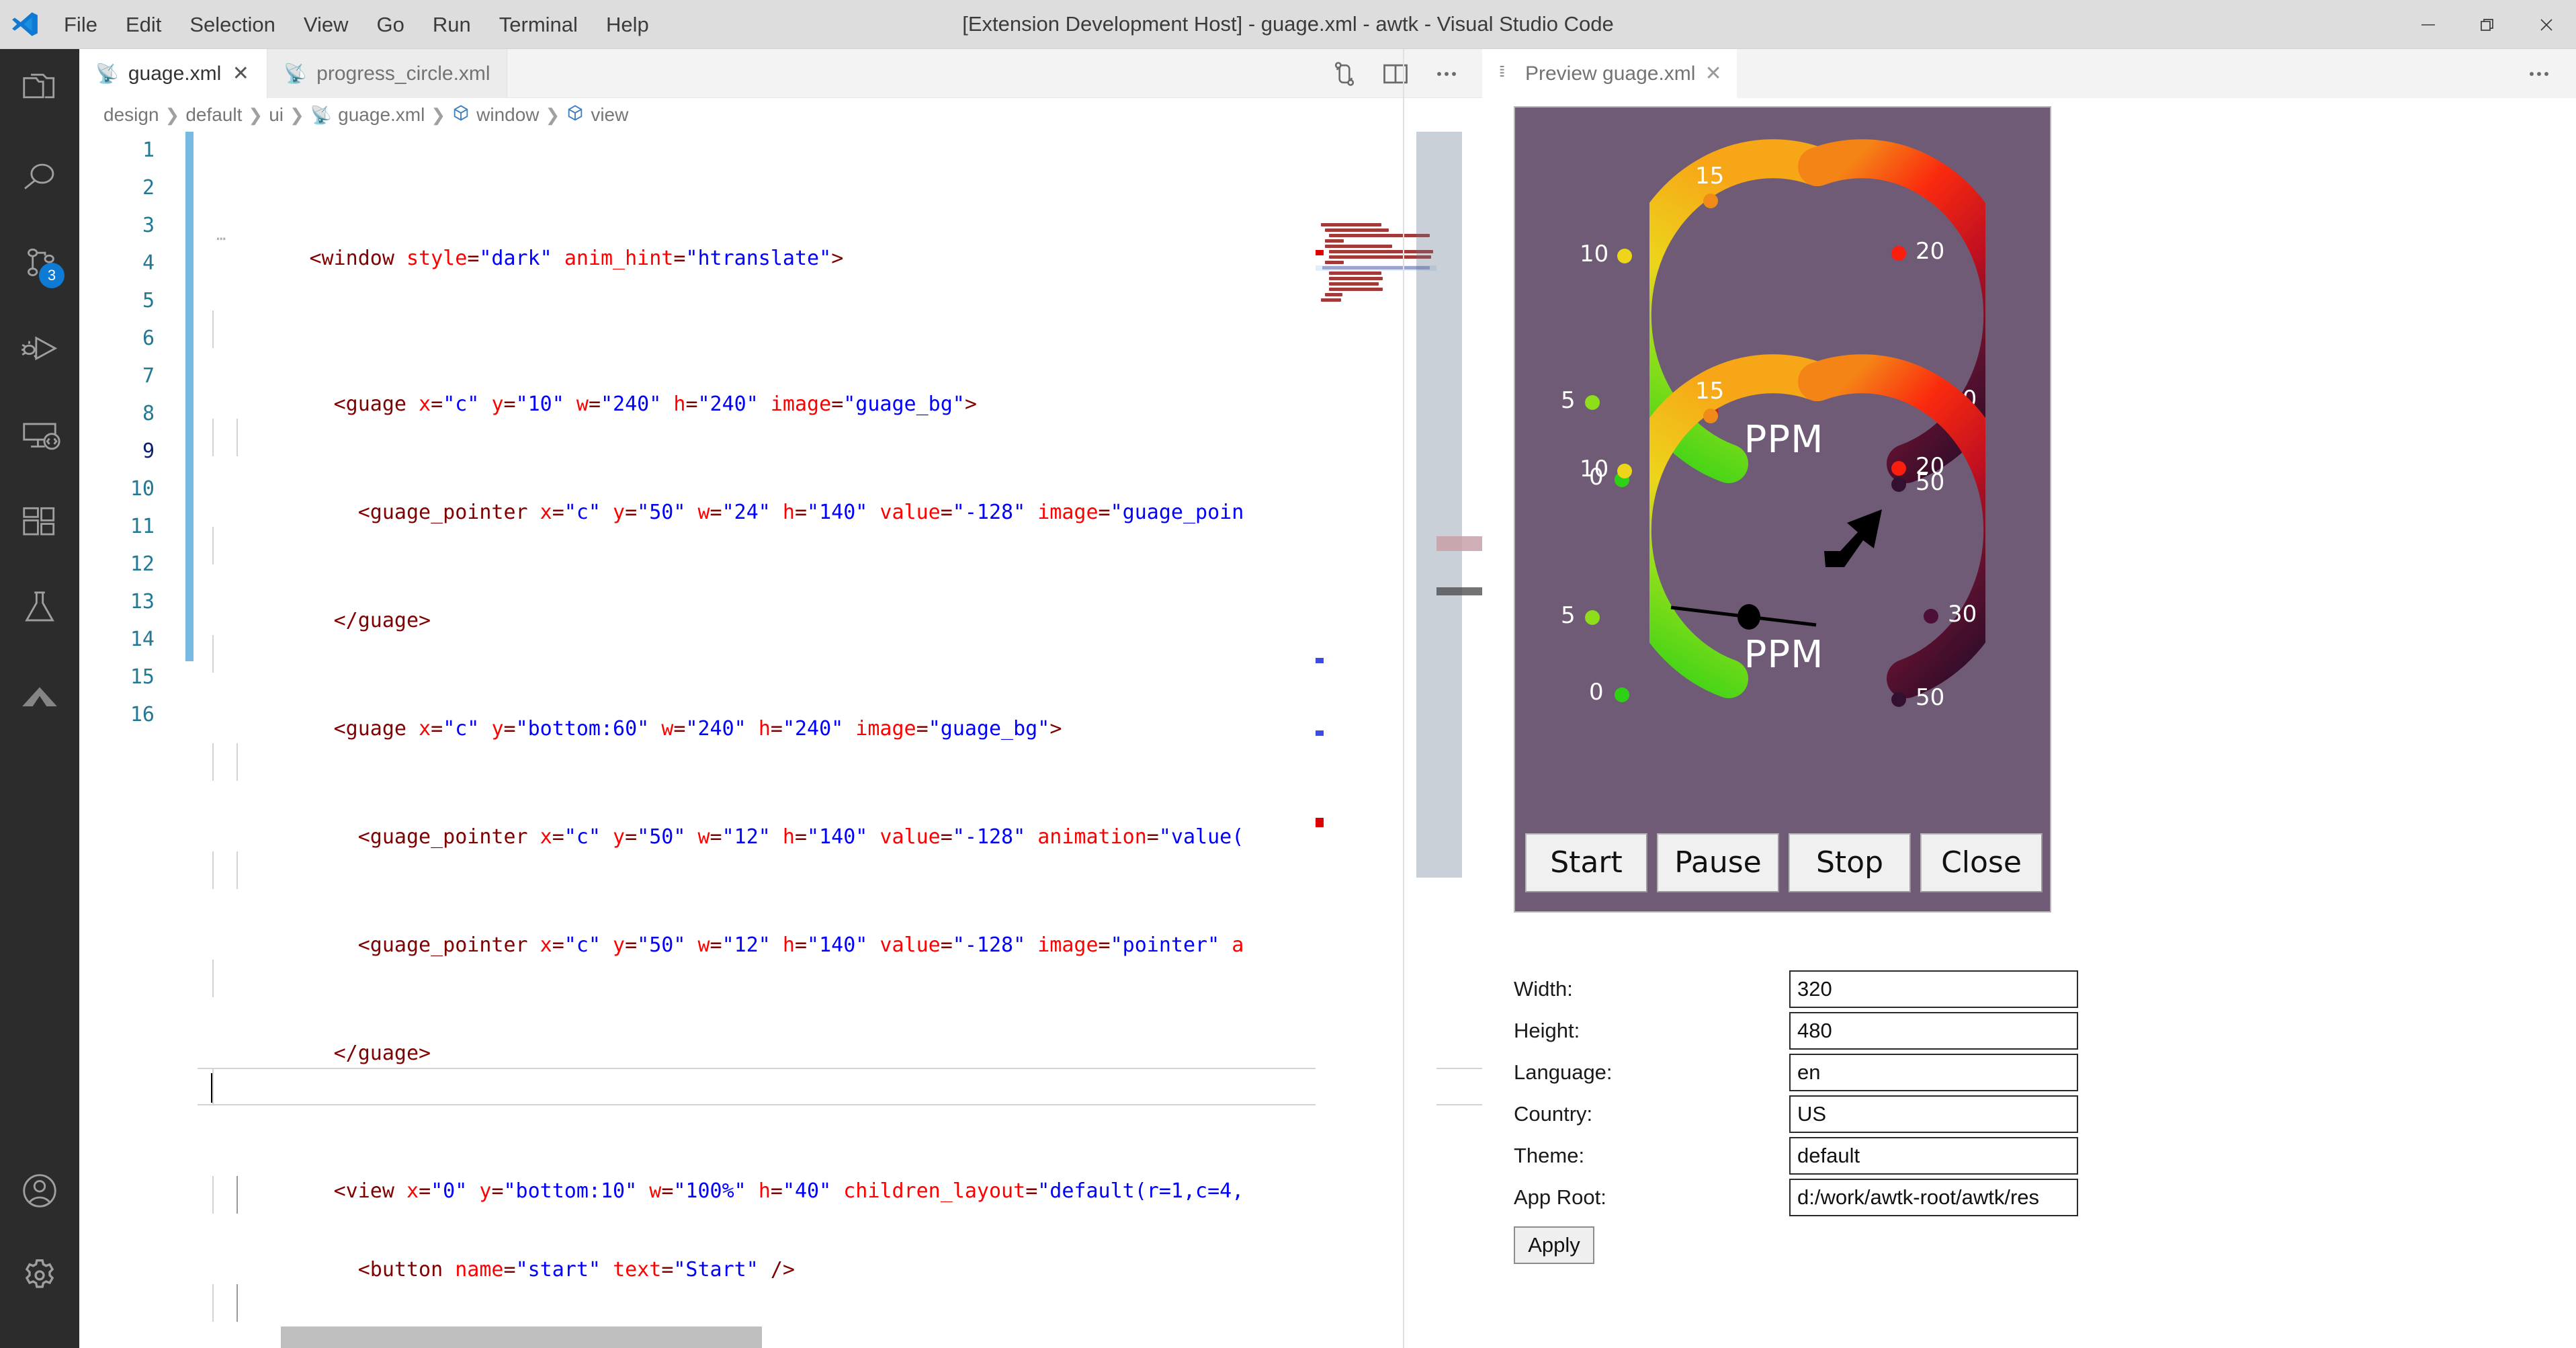  What do you see at coordinates (1850, 863) in the screenshot?
I see `awtk-stop-button: Stop` at bounding box center [1850, 863].